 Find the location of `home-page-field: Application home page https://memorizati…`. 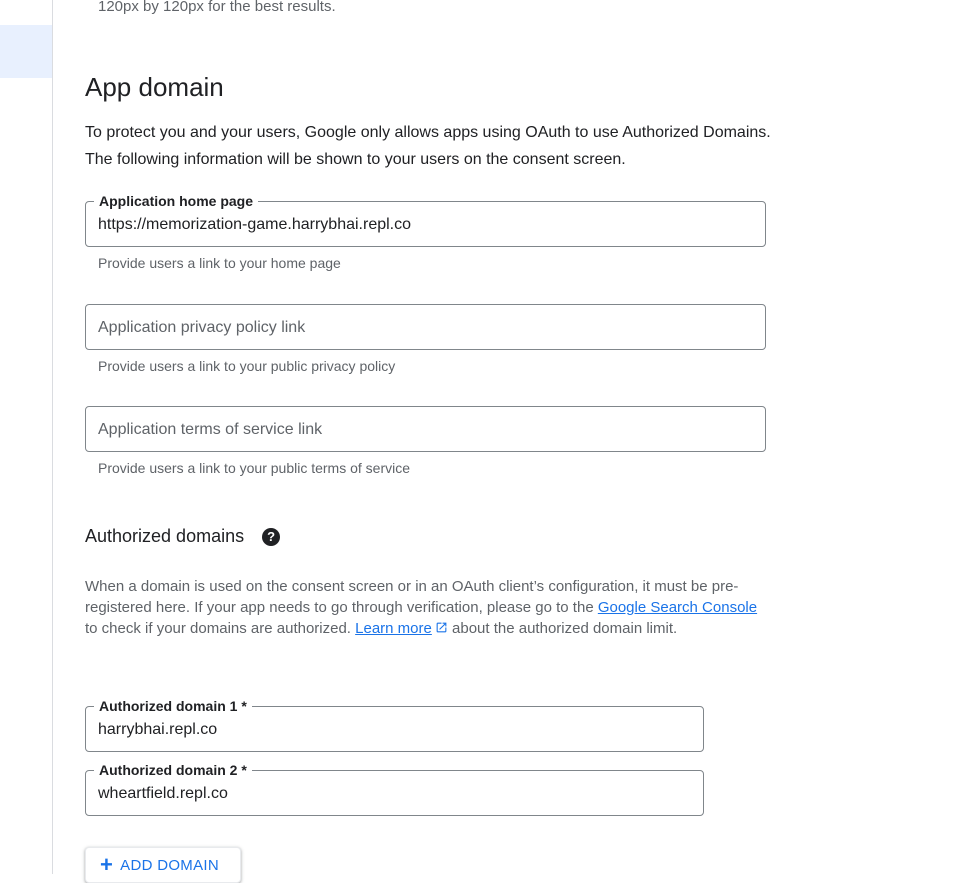

home-page-field: Application home page https://memorizati… is located at coordinates (425, 220).